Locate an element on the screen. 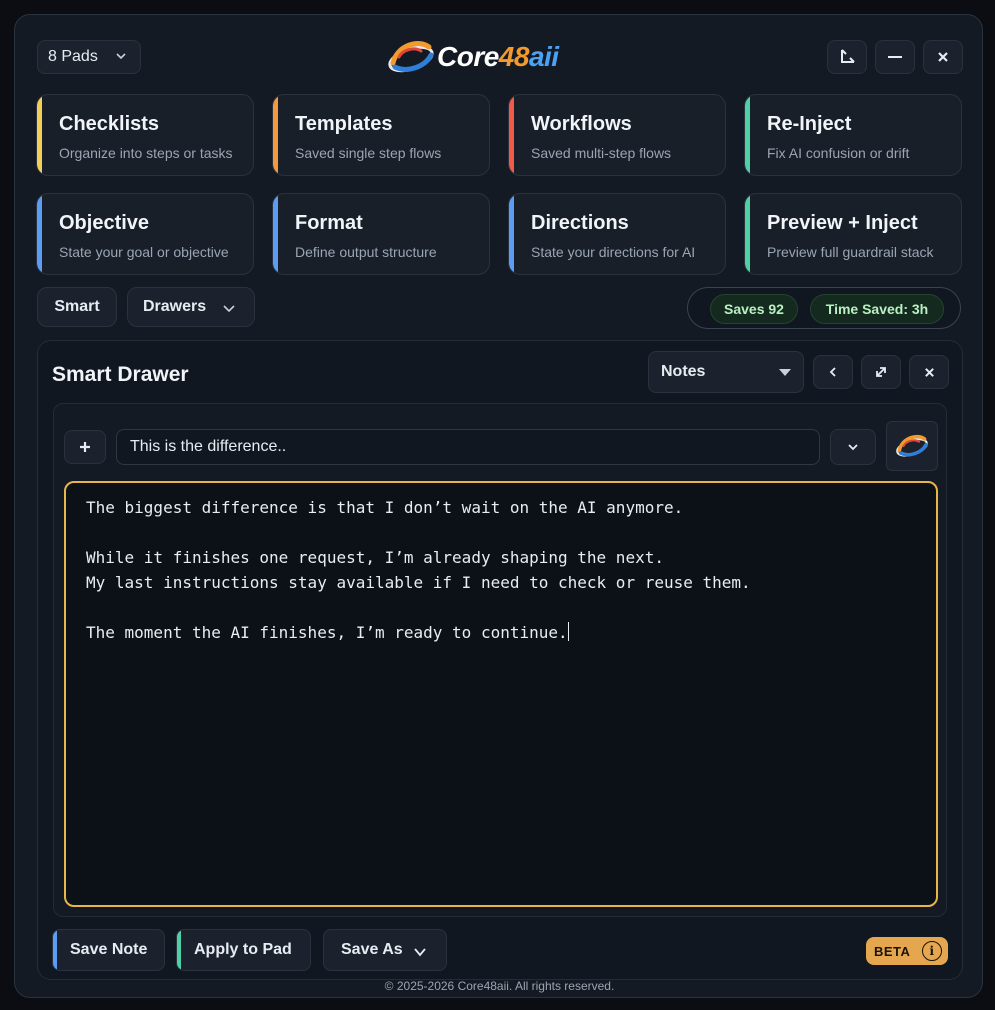 The width and height of the screenshot is (995, 1010). plus-icon is located at coordinates (85, 447).